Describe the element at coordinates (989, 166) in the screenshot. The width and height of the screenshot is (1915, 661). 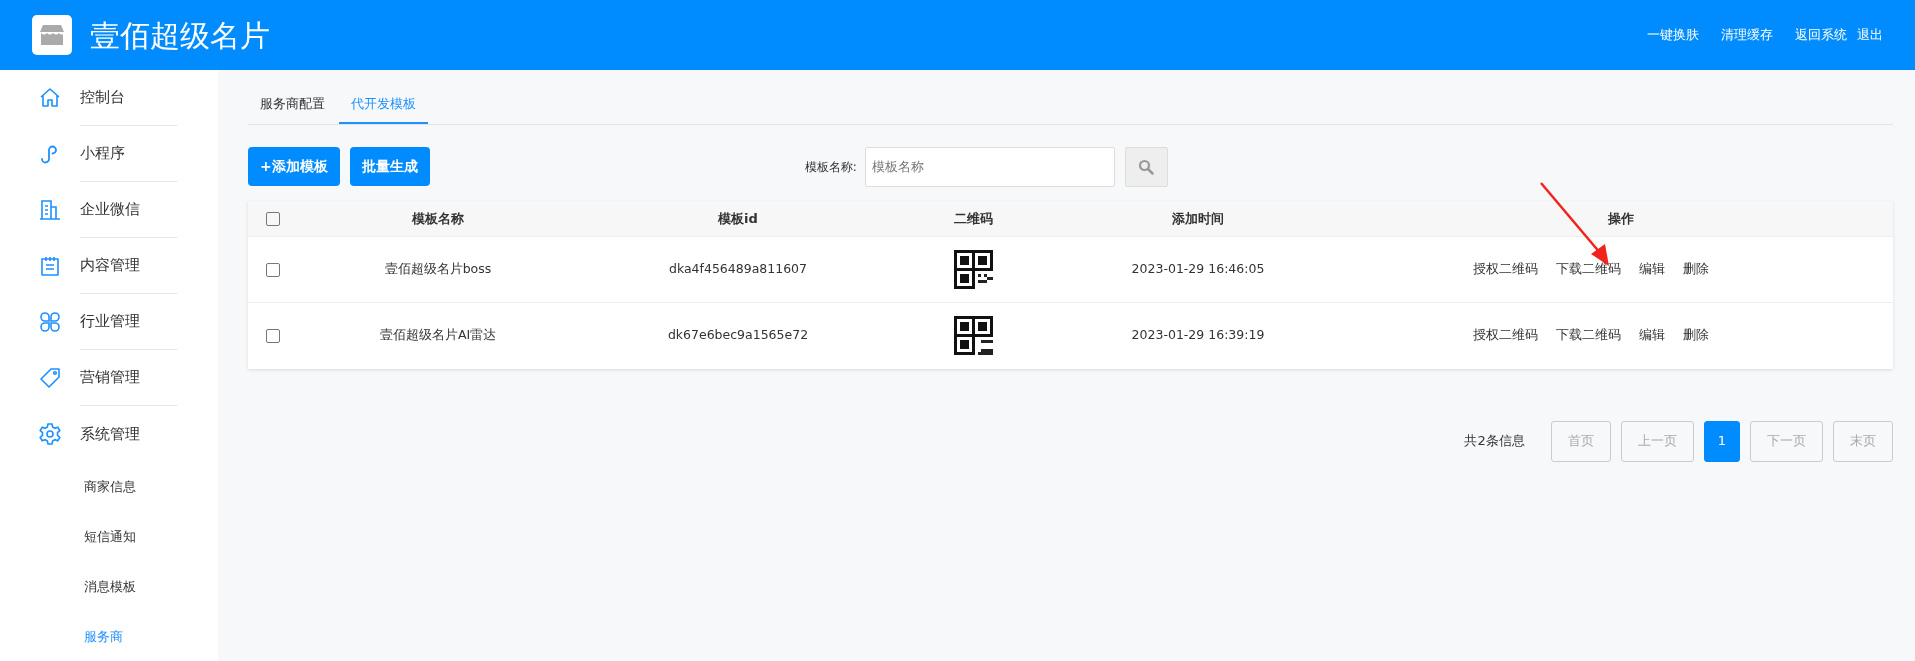
I see `search-field: 模板名称` at that location.